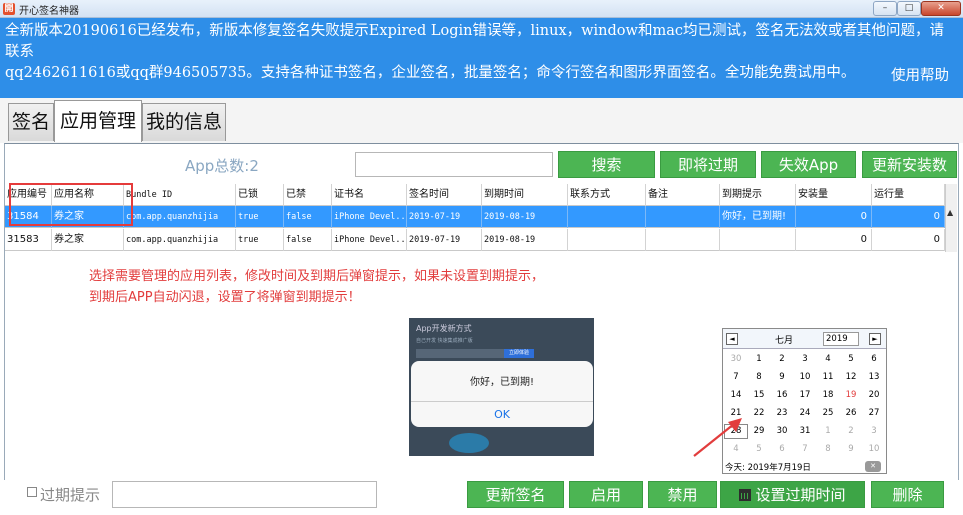  Describe the element at coordinates (502, 394) in the screenshot. I see `expired-dialog-preview: 你好，已到期! OK` at that location.